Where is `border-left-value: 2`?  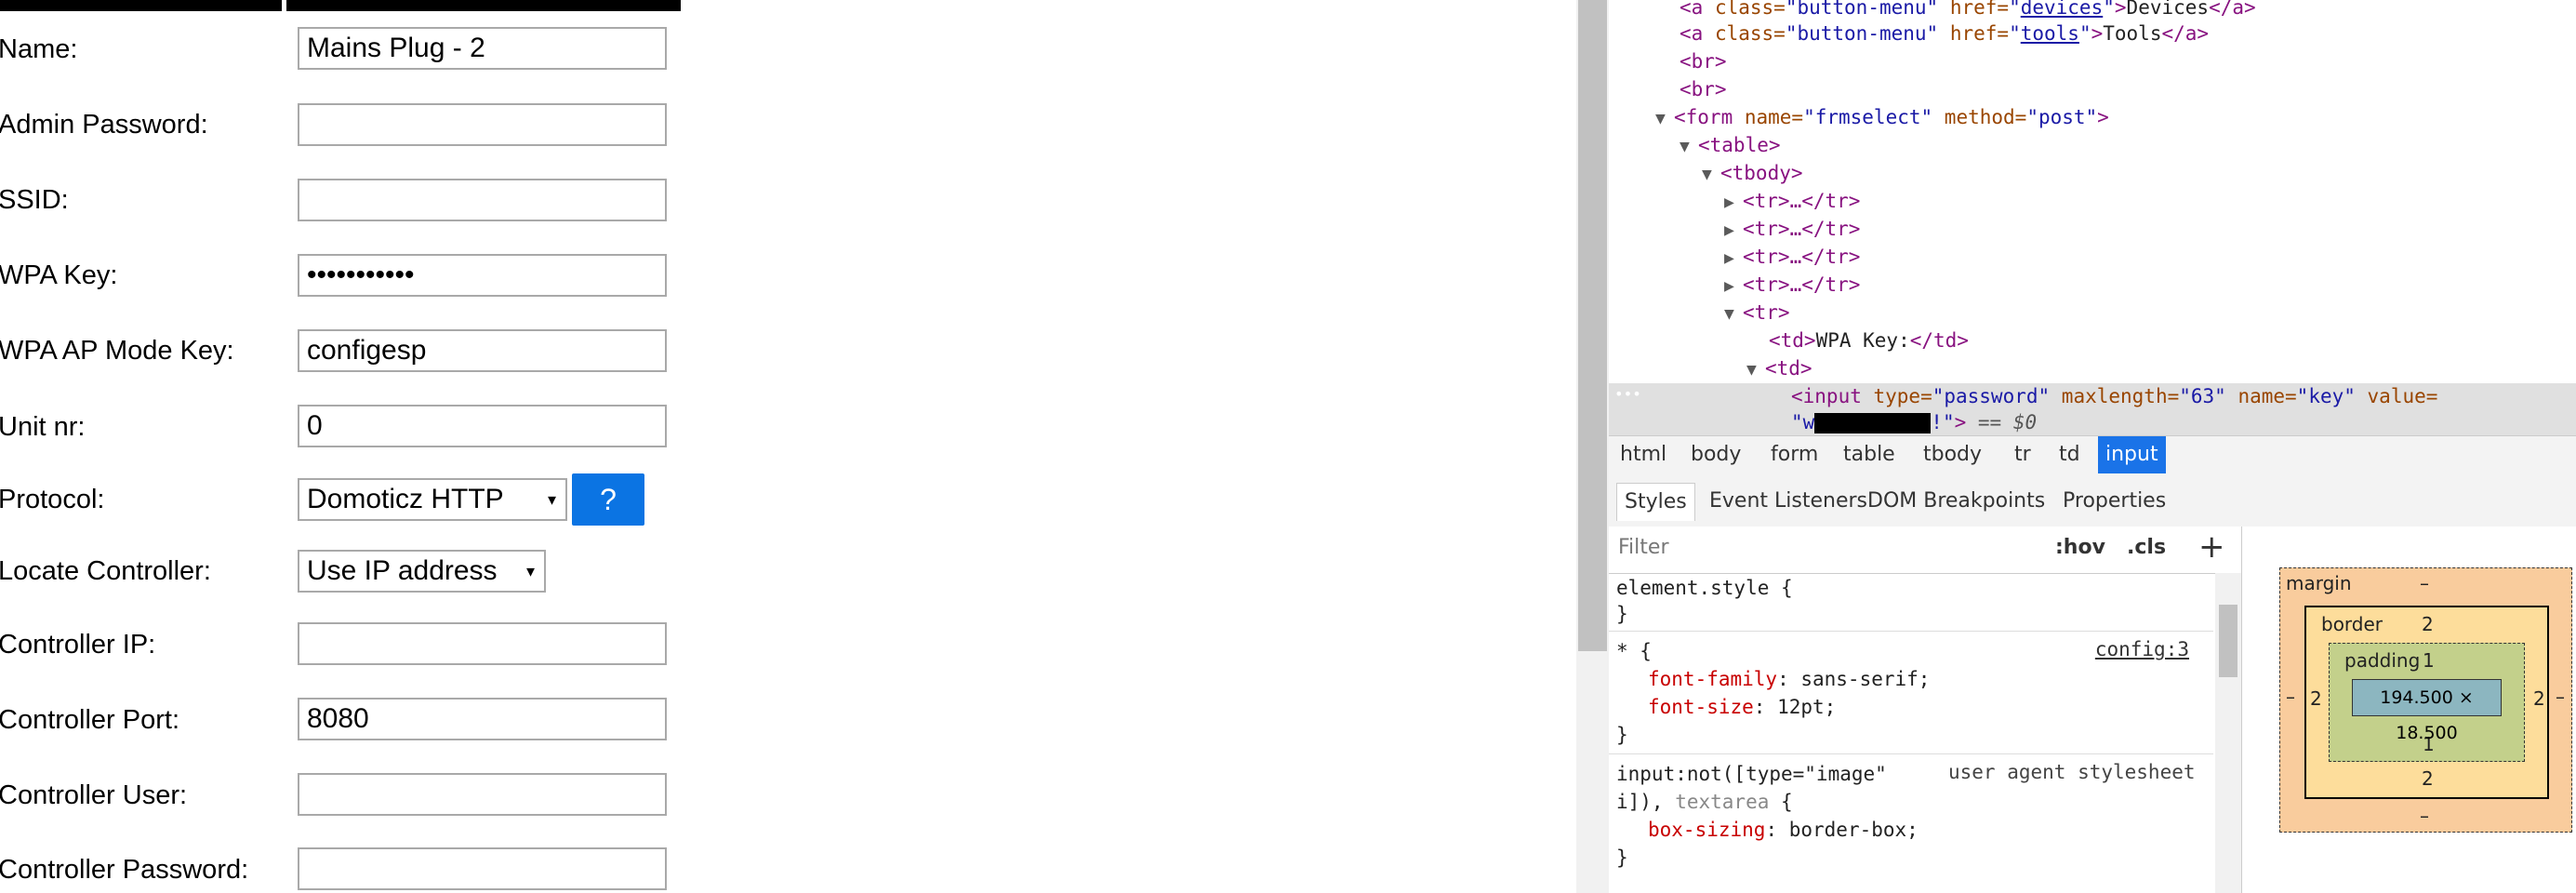 border-left-value: 2 is located at coordinates (2316, 698).